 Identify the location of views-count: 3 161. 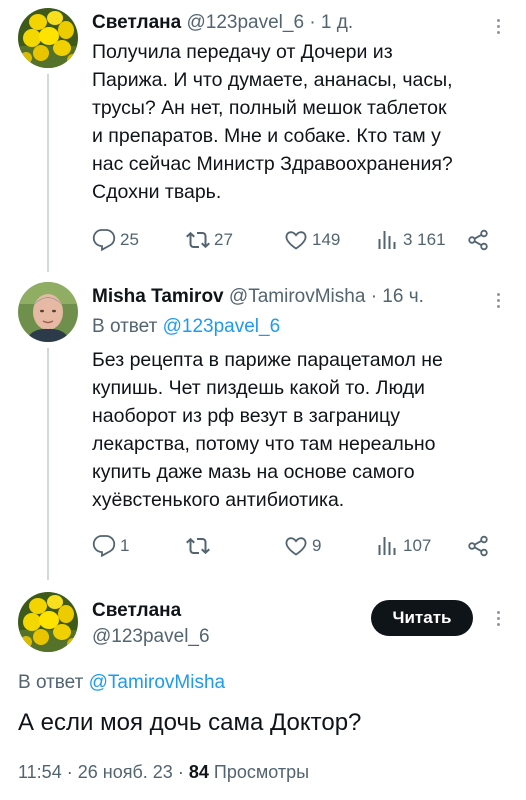
(424, 239).